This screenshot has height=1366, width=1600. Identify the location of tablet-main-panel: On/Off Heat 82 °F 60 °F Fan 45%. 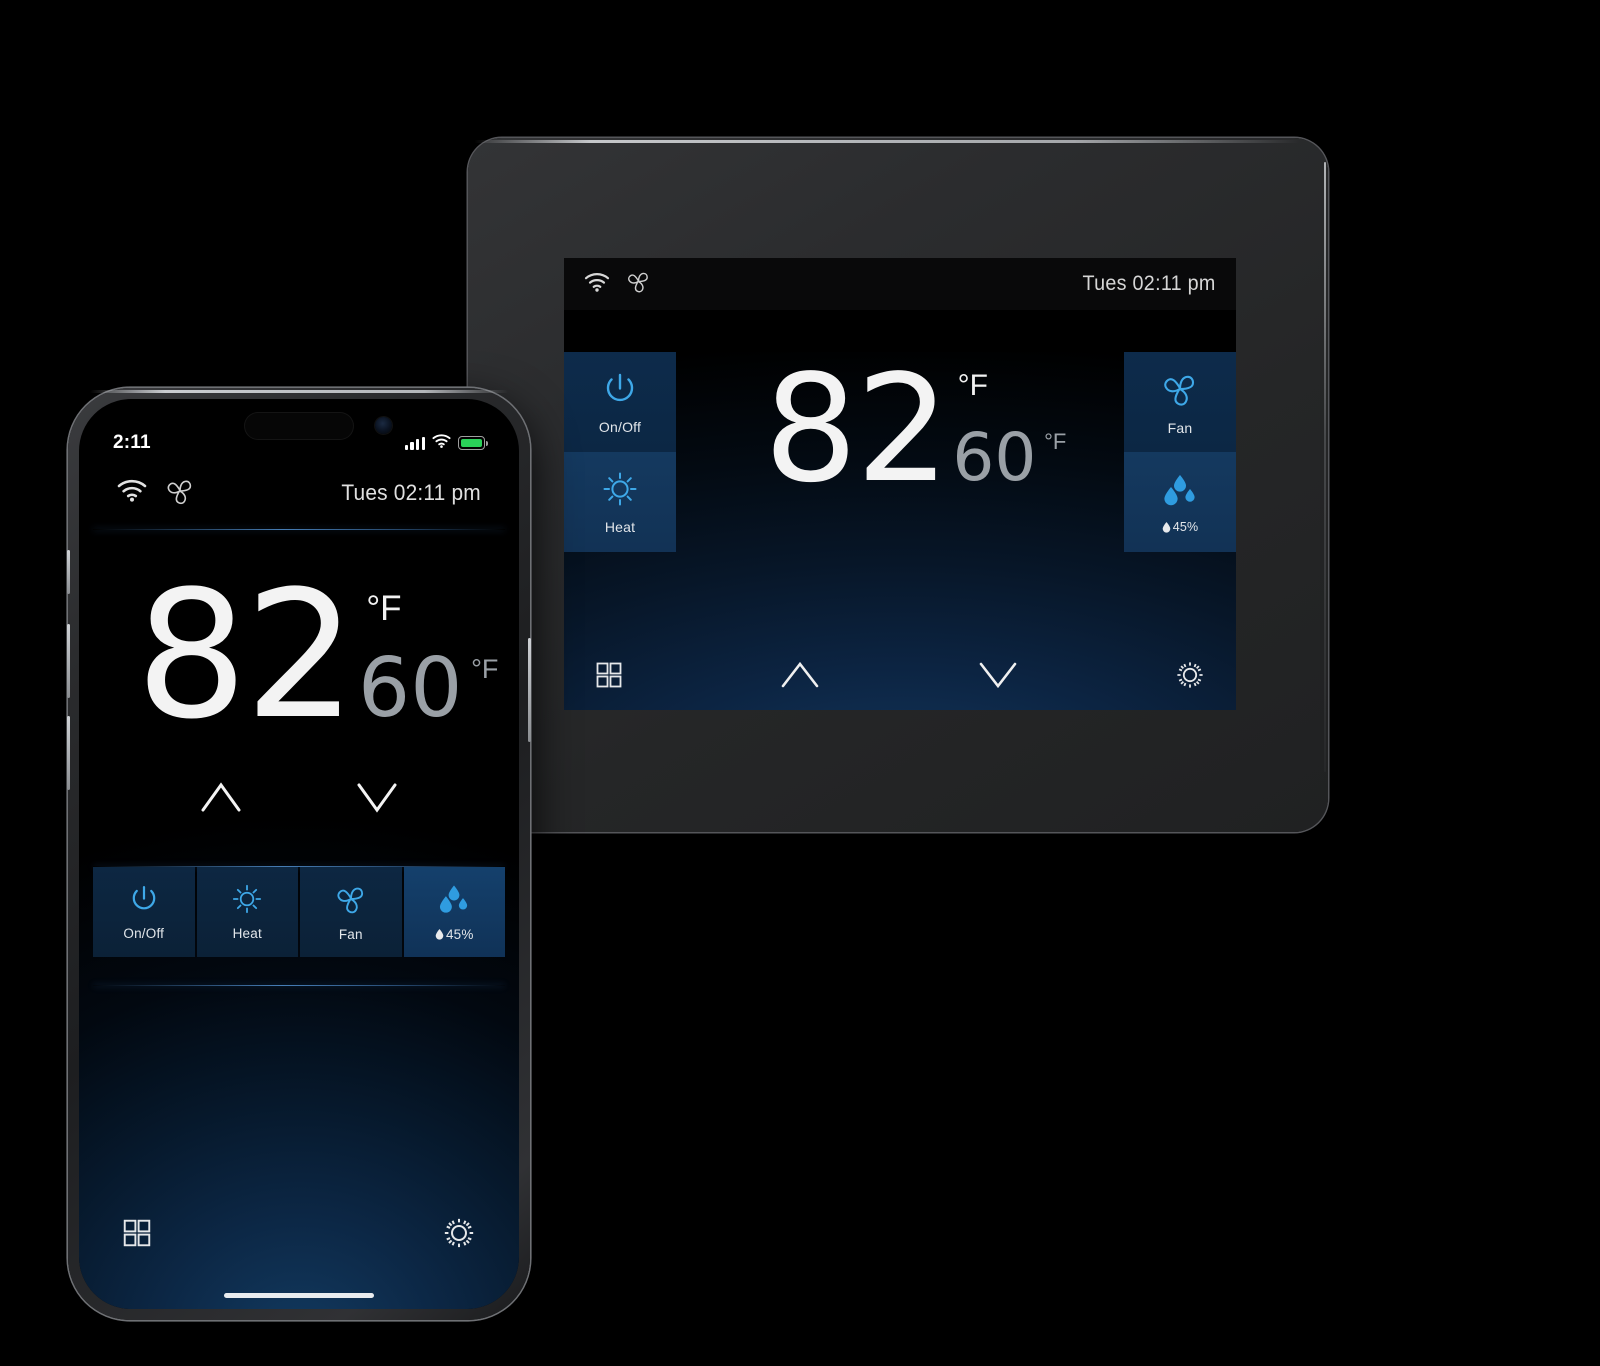
(900, 510).